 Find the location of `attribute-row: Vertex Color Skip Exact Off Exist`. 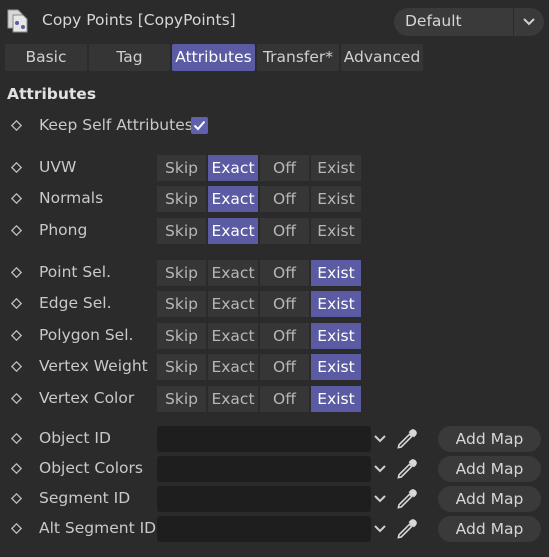

attribute-row: Vertex Color Skip Exact Off Exist is located at coordinates (274, 399).